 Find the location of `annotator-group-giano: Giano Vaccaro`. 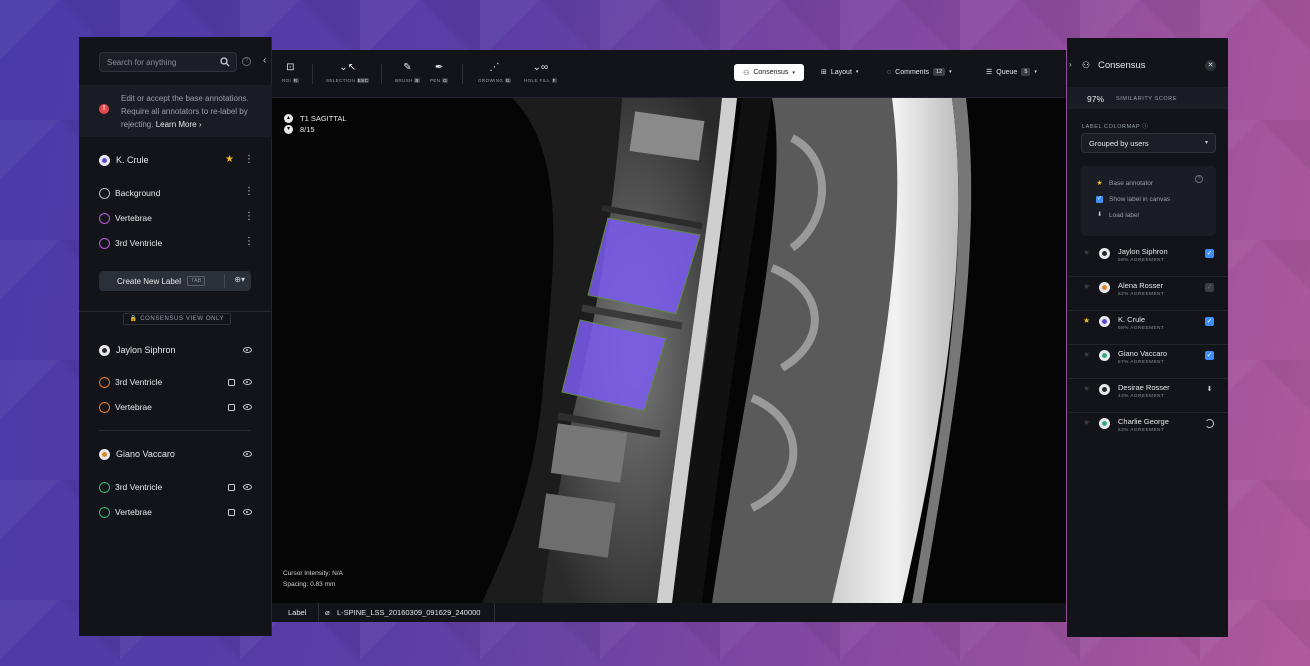

annotator-group-giano: Giano Vaccaro is located at coordinates (137, 454).